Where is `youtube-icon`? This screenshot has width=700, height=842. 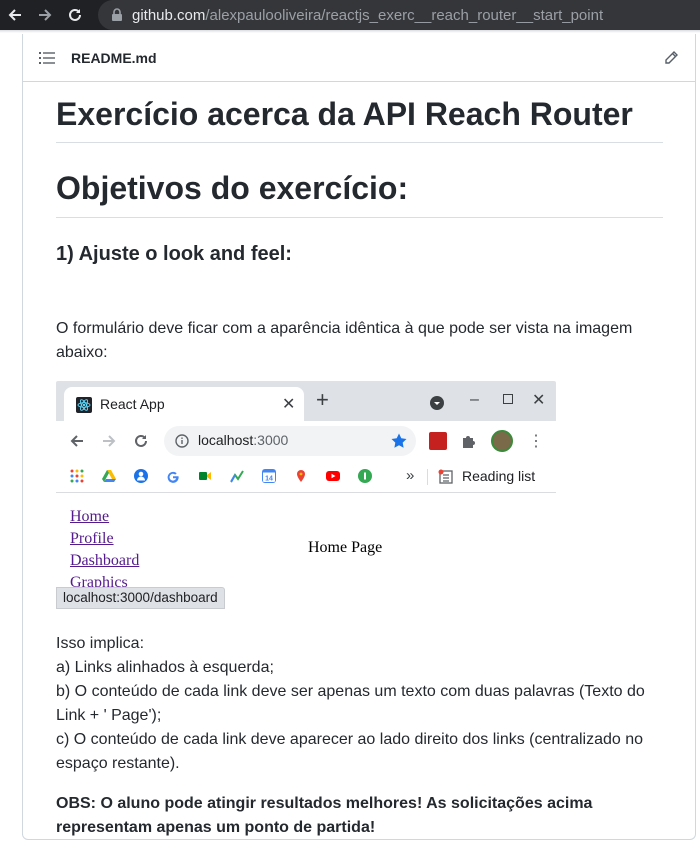
youtube-icon is located at coordinates (333, 476).